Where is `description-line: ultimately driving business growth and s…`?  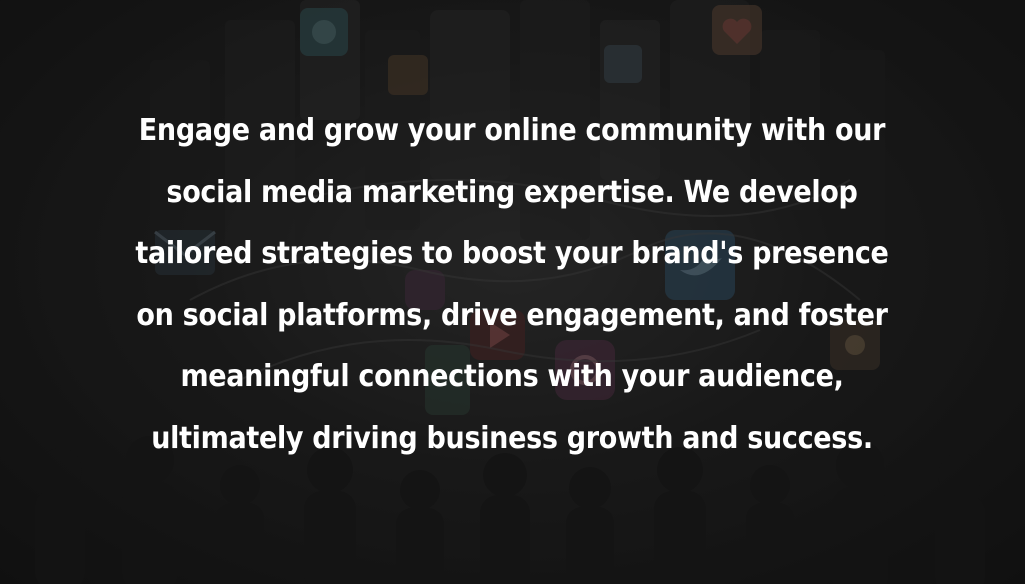 description-line: ultimately driving business growth and s… is located at coordinates (512, 438).